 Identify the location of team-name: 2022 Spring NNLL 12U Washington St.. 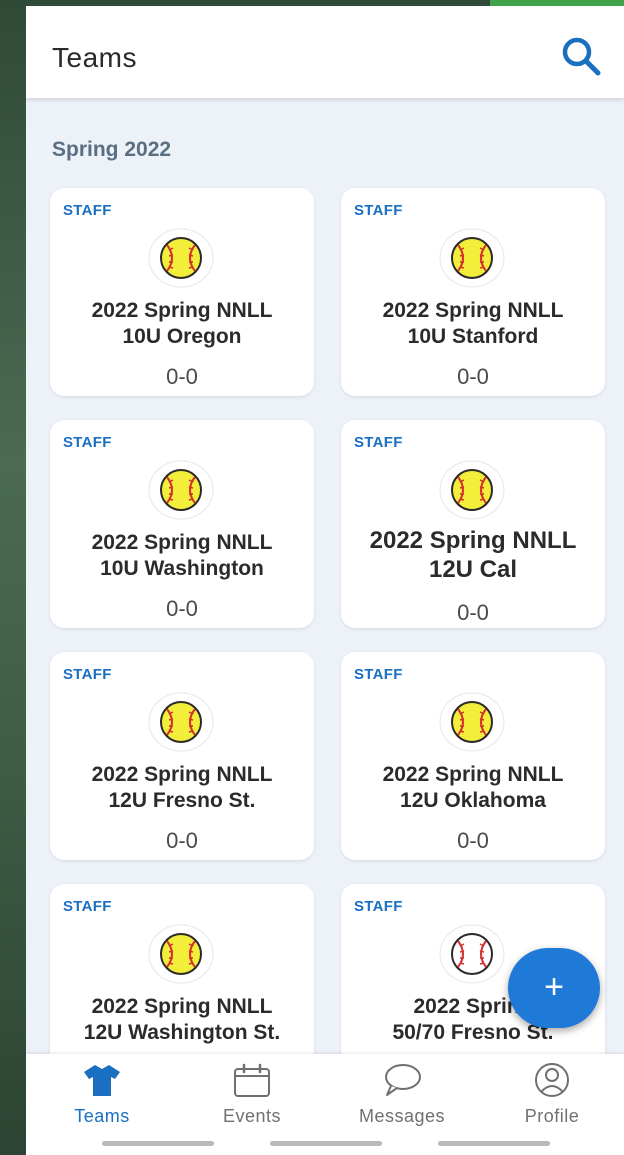
(182, 1019).